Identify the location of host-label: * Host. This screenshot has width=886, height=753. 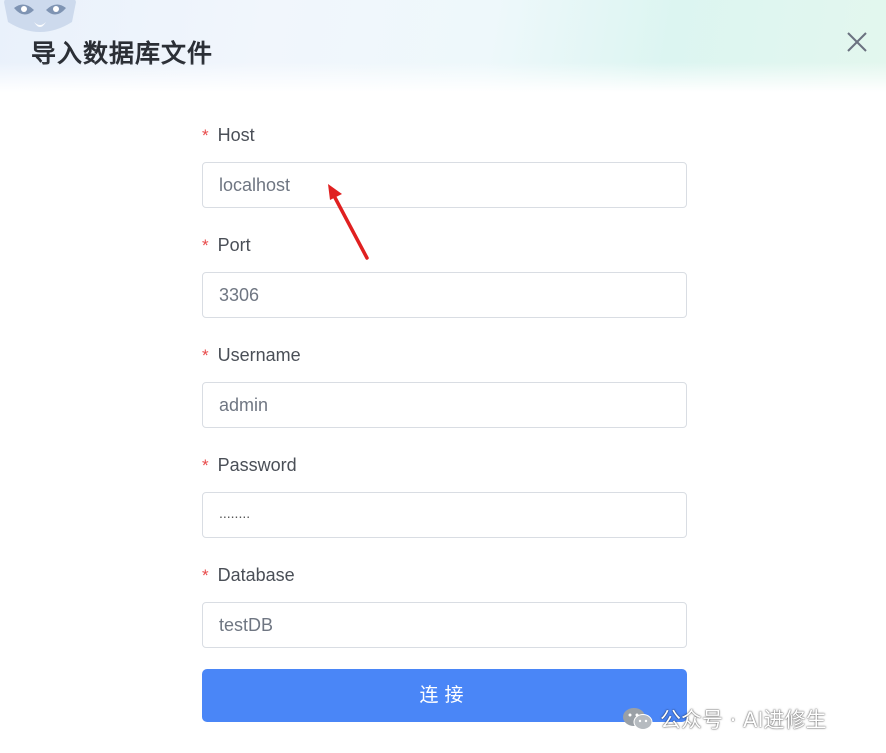
(228, 135).